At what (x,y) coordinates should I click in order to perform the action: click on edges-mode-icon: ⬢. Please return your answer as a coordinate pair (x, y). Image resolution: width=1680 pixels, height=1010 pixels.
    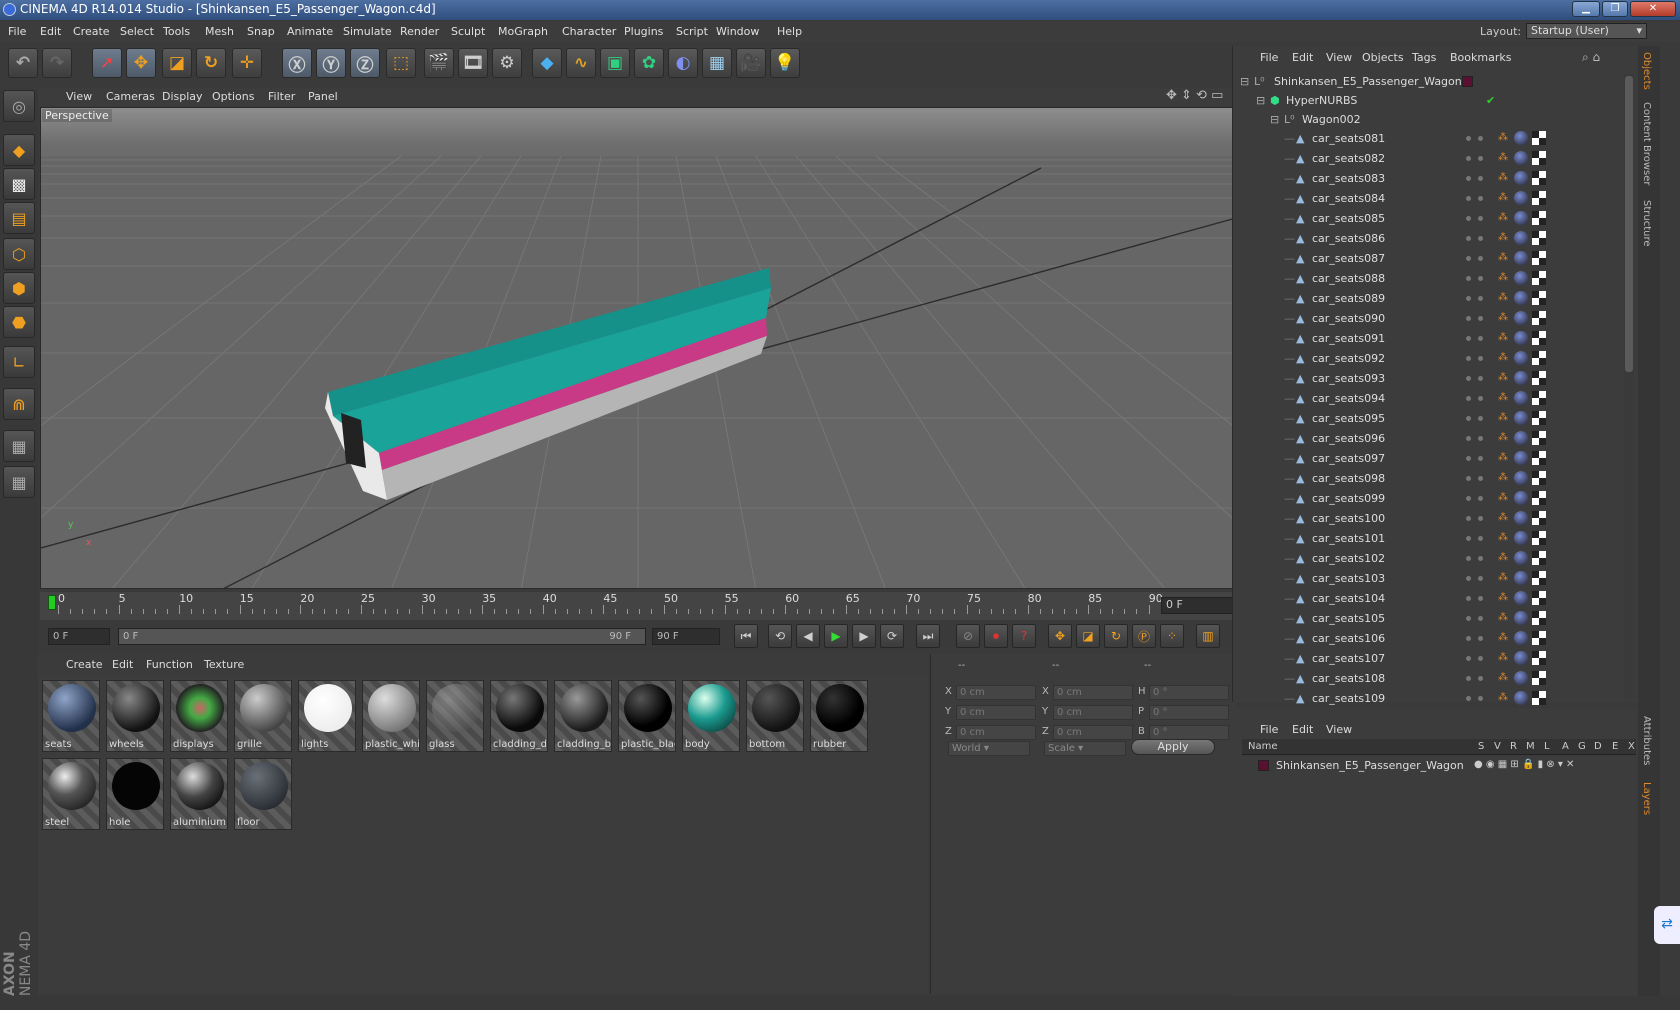
    Looking at the image, I should click on (19, 288).